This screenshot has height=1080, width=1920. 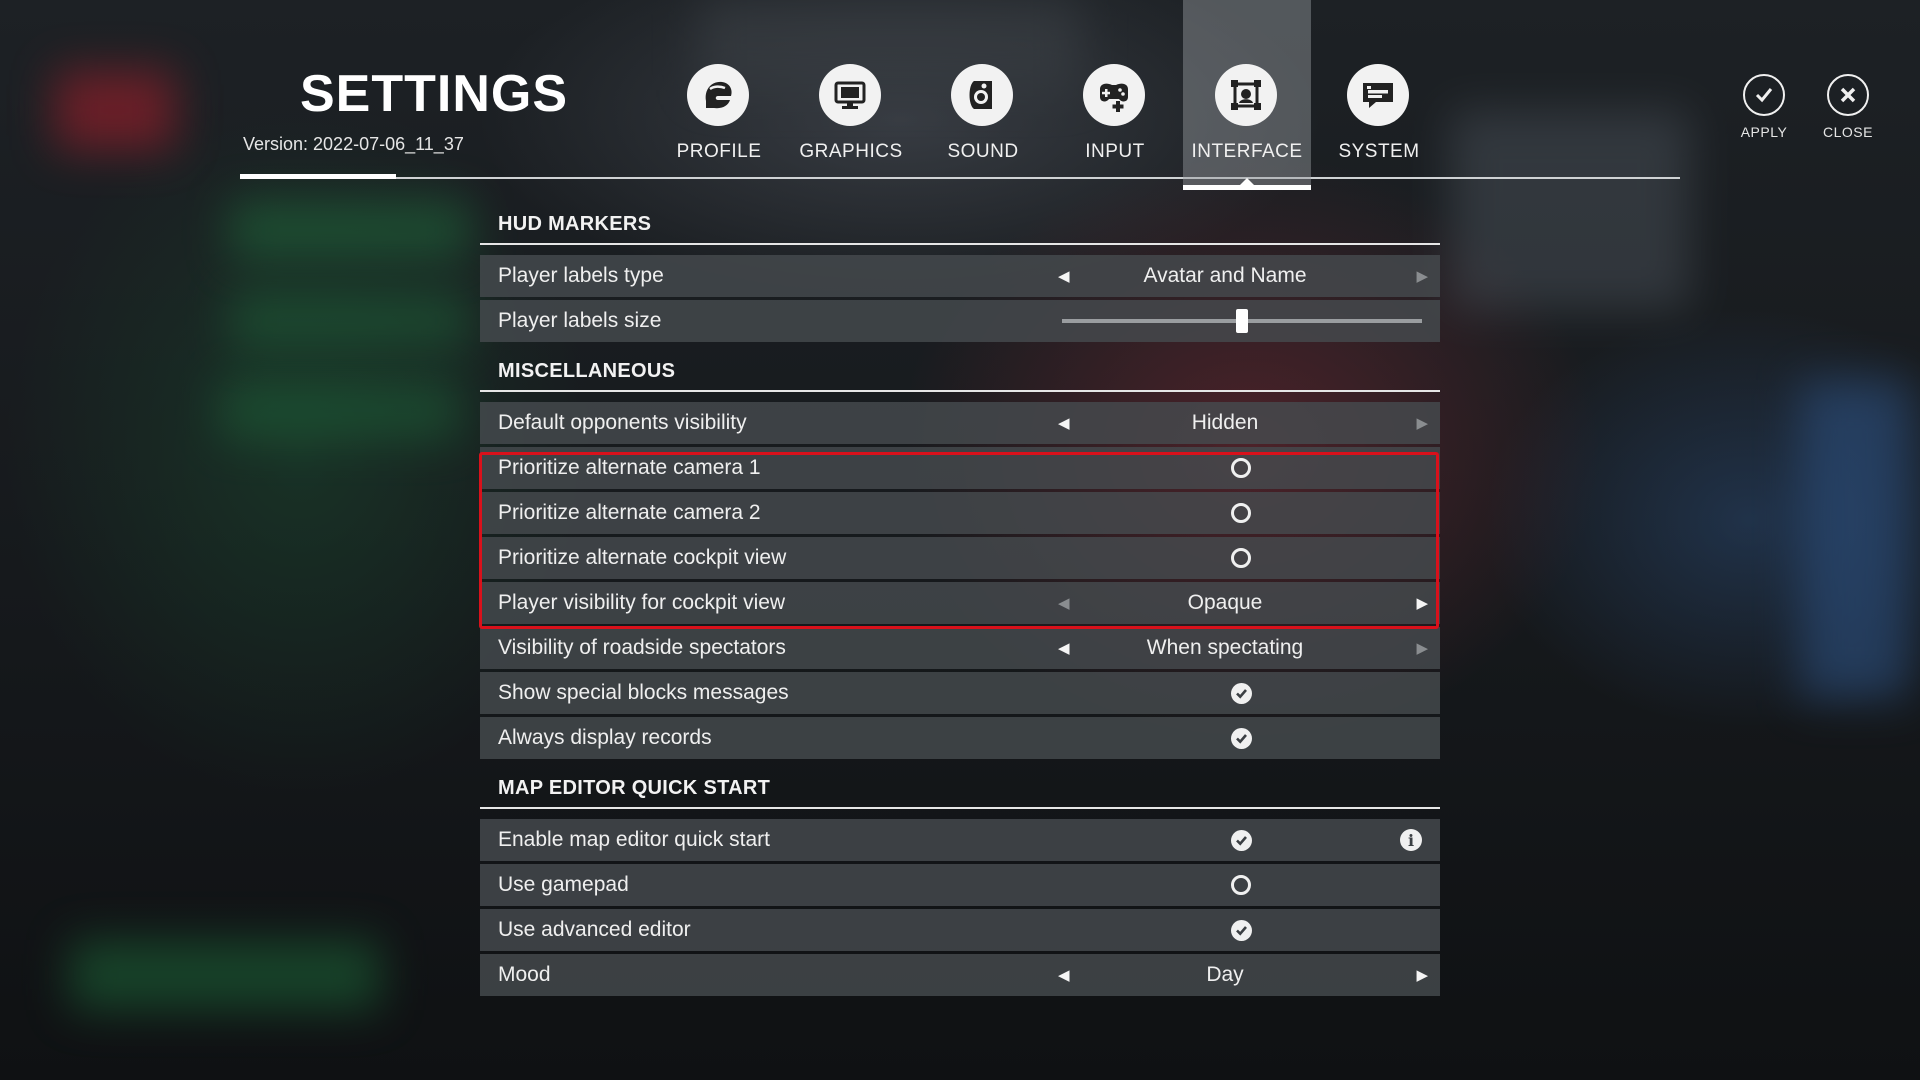 What do you see at coordinates (851, 151) in the screenshot?
I see `tab-graphics-label: GRAPHICS` at bounding box center [851, 151].